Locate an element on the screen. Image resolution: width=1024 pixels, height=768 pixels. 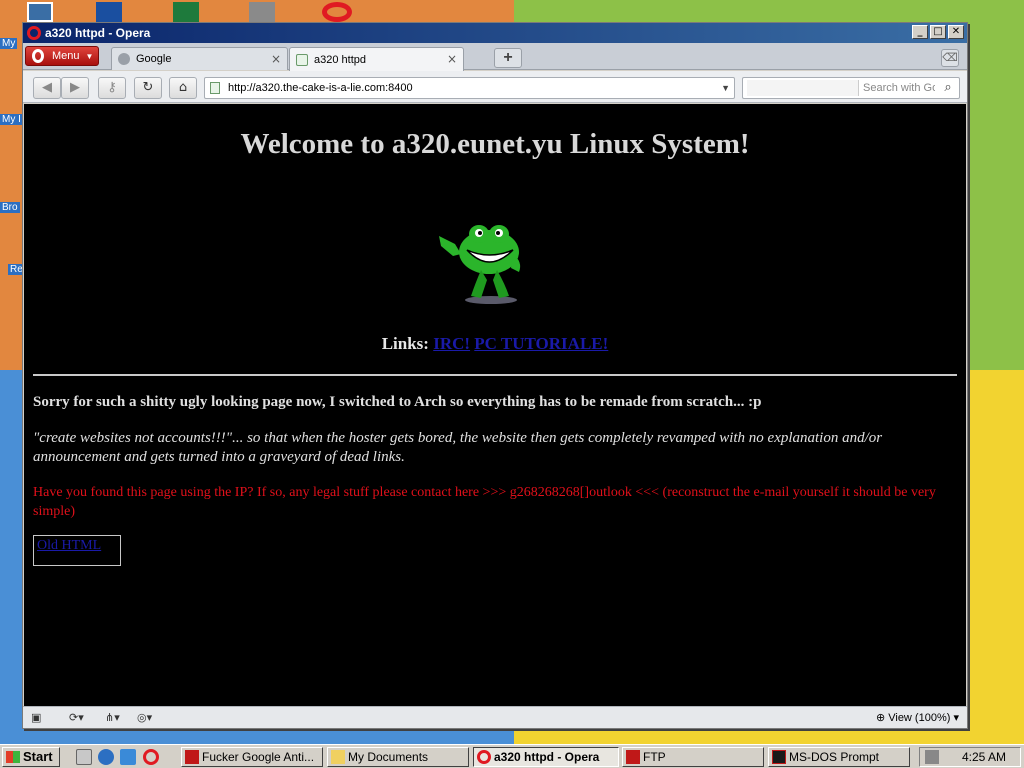
close-button: ✕ is located at coordinates (956, 32).